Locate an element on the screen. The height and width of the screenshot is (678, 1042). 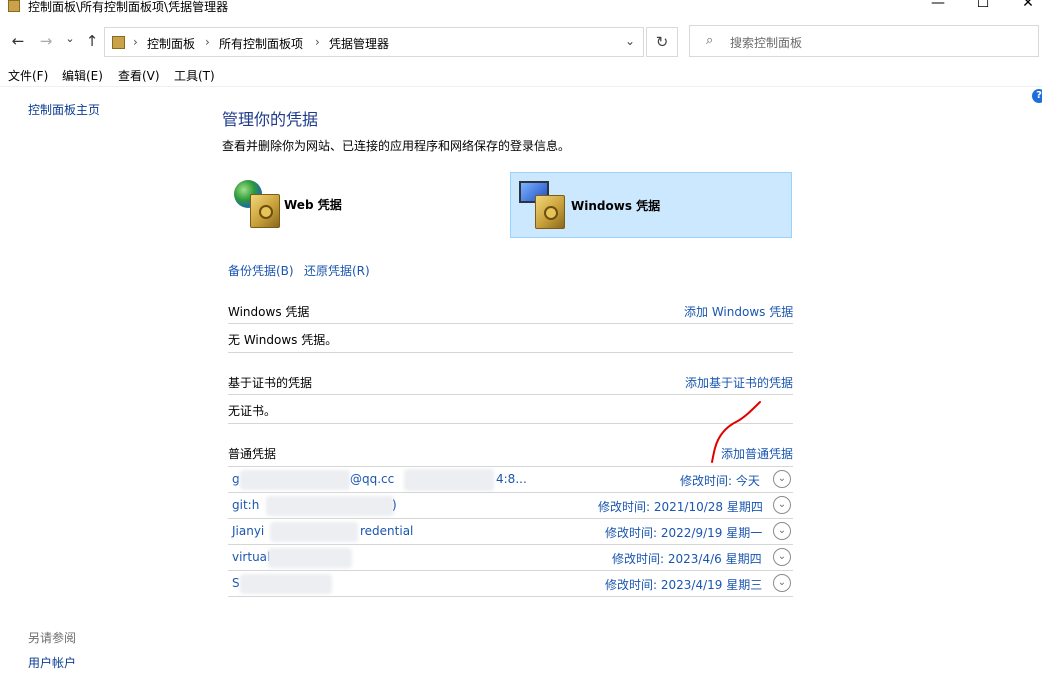
maximize-button: ☐ is located at coordinates (983, 7).